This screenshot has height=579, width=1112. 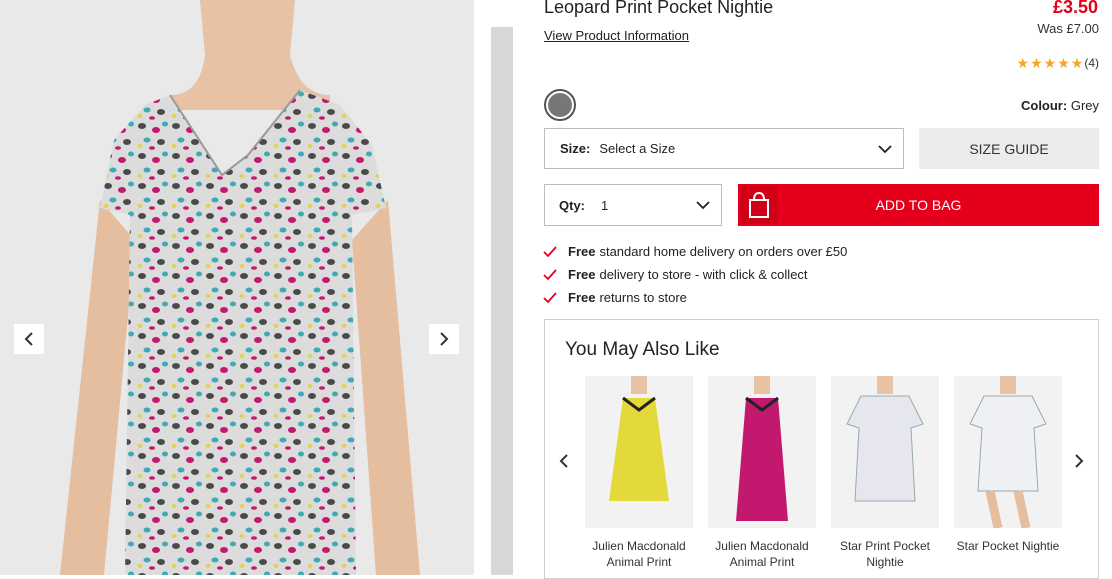 I want to click on product-rating: ★ ★ ★ ★ ★ (4), so click(x=1058, y=63).